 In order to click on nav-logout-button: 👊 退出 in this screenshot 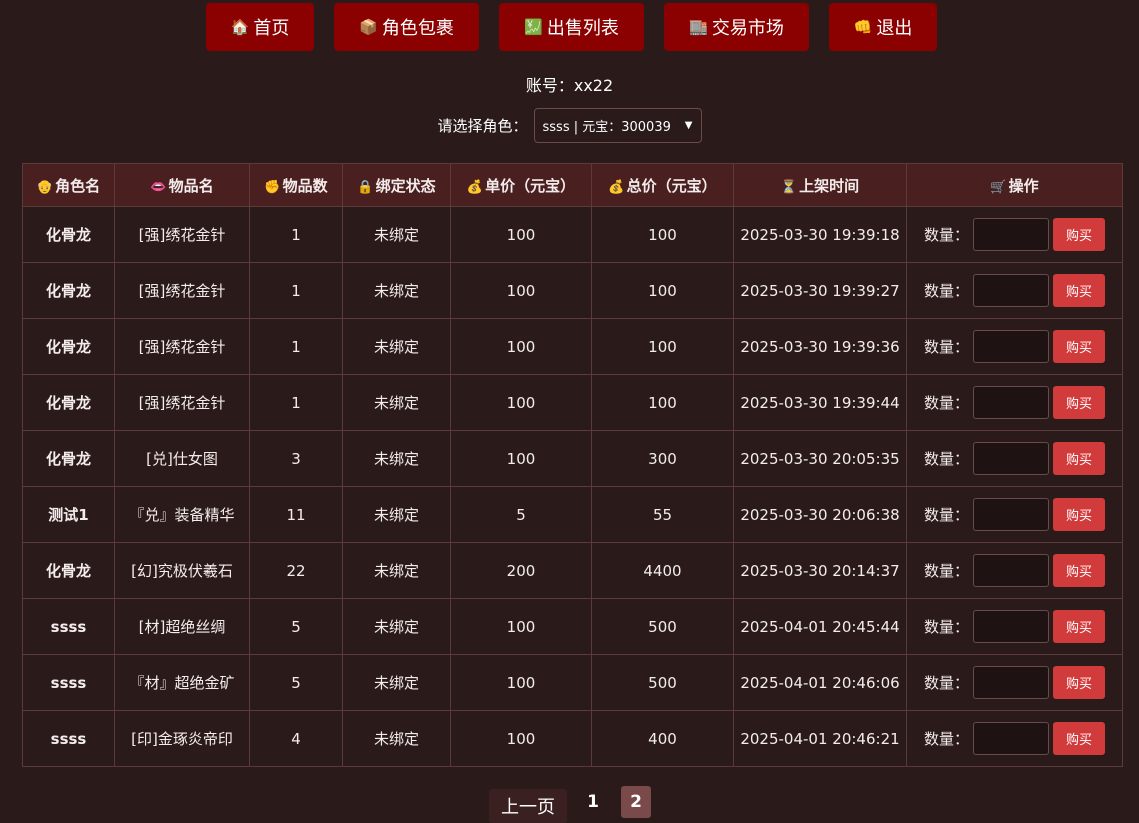, I will do `click(883, 27)`.